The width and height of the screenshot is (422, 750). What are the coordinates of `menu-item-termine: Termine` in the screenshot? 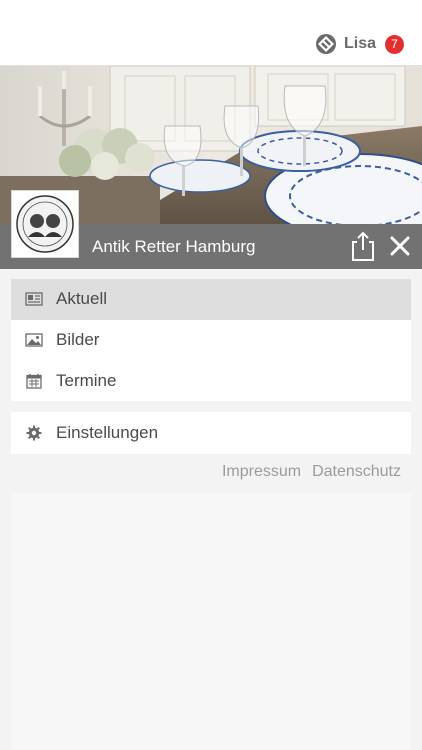 It's located at (211, 380).